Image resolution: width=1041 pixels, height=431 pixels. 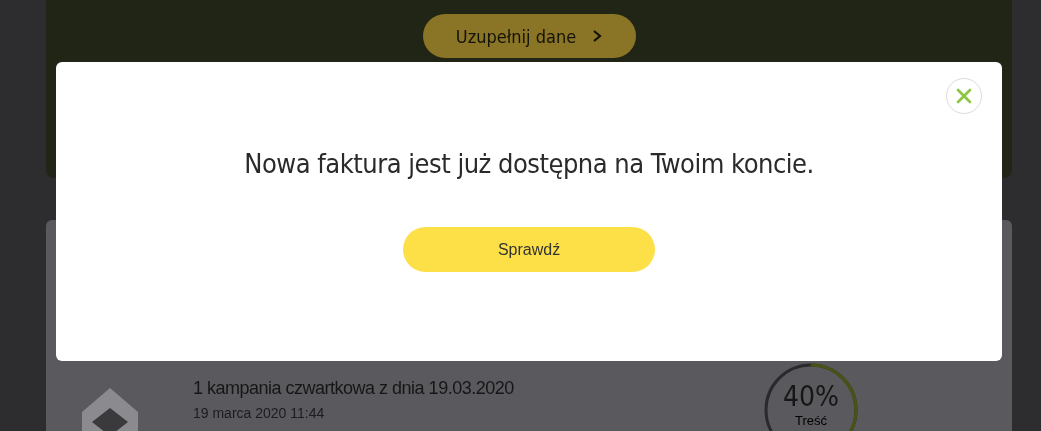 What do you see at coordinates (811, 420) in the screenshot?
I see `percent-label: Treść` at bounding box center [811, 420].